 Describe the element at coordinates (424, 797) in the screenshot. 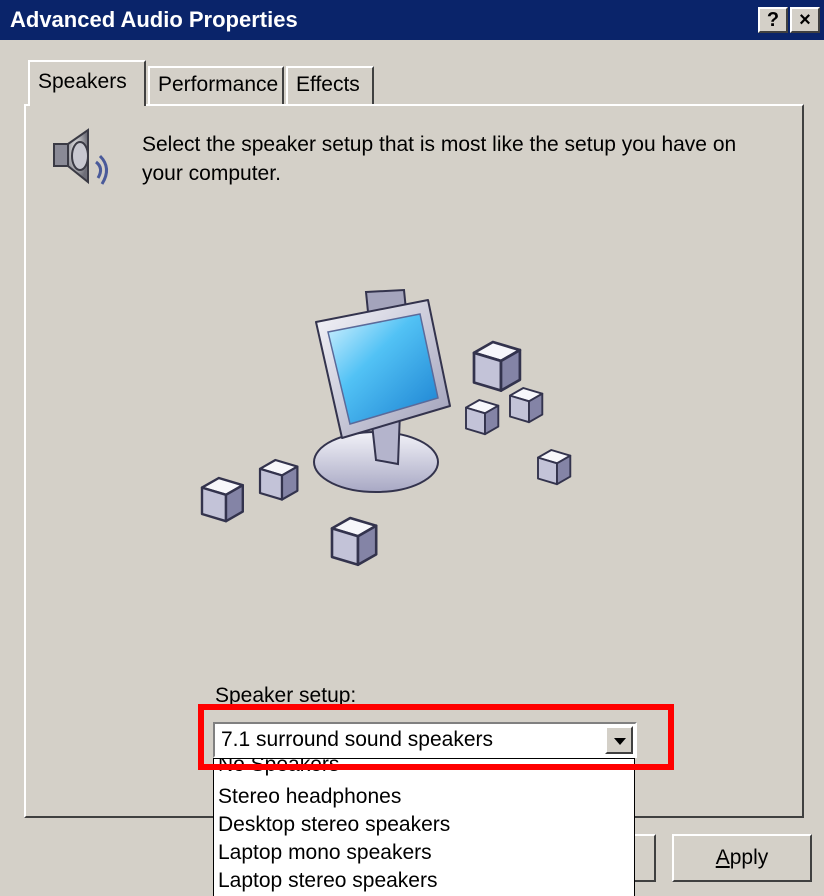

I see `dropdown-option-stereo-headphones: Stereo headphones` at that location.